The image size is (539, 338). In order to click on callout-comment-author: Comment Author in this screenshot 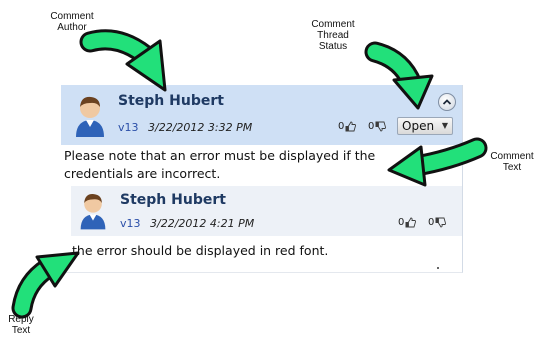, I will do `click(72, 22)`.